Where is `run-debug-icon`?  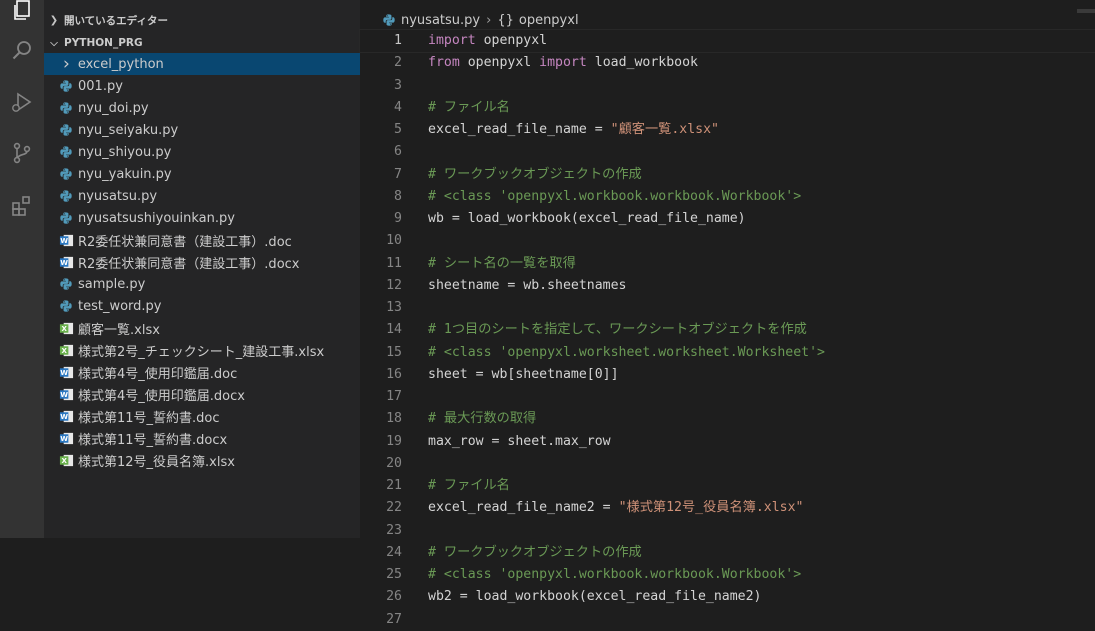 run-debug-icon is located at coordinates (22, 102).